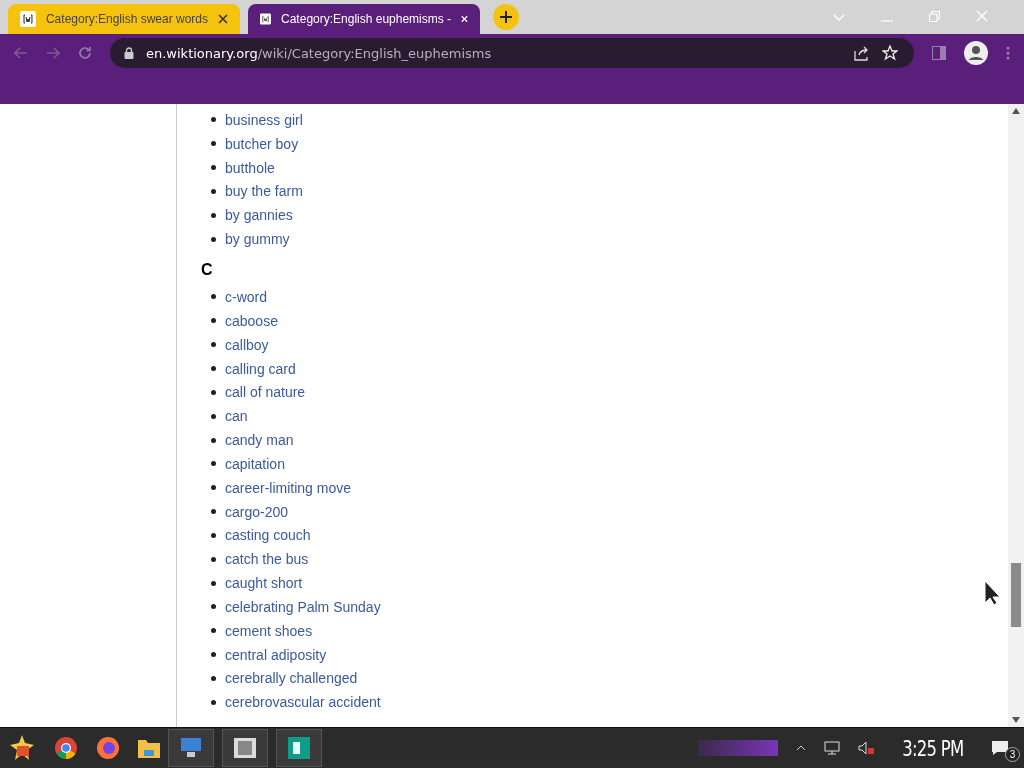  Describe the element at coordinates (257, 239) in the screenshot. I see `entry-link: by gummy` at that location.